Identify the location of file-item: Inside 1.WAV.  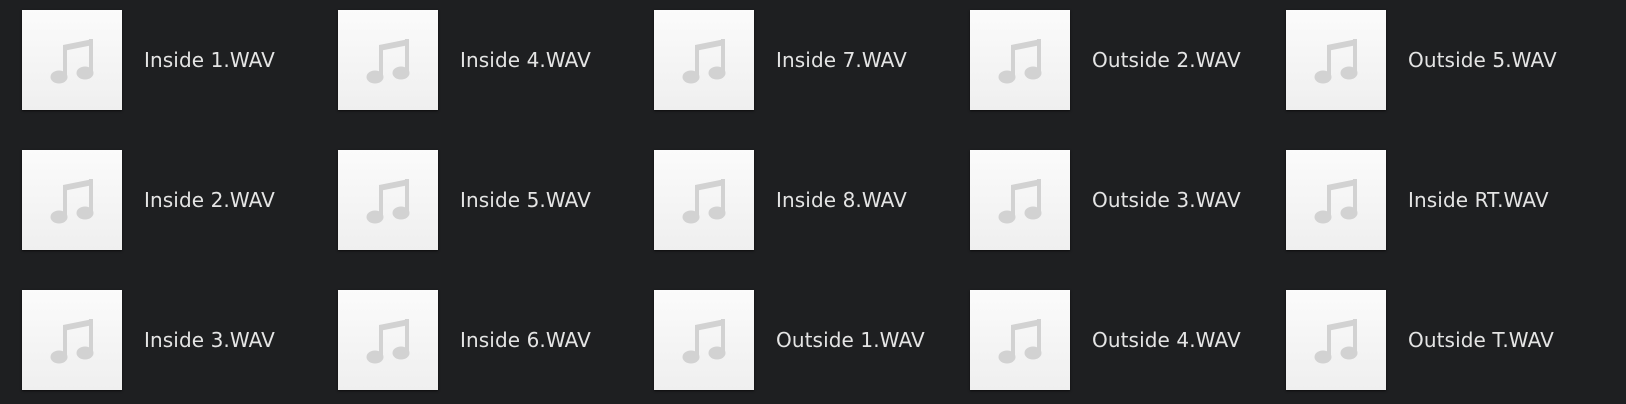
(148, 60).